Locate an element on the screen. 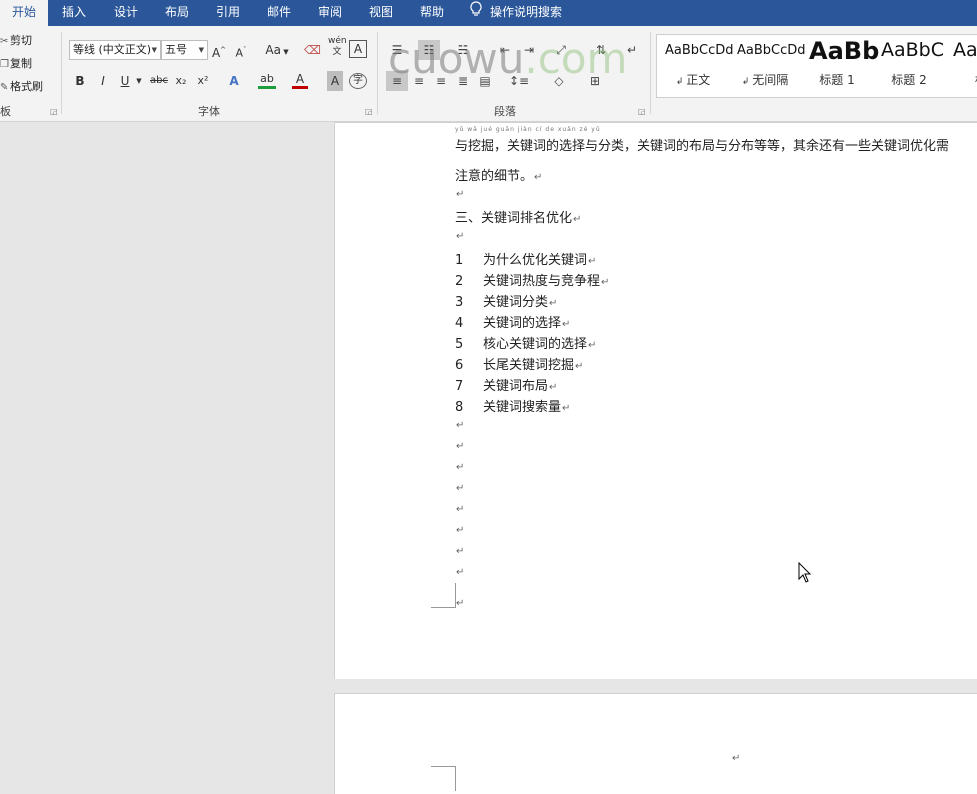  distributed-icon: ▤ is located at coordinates (485, 81).